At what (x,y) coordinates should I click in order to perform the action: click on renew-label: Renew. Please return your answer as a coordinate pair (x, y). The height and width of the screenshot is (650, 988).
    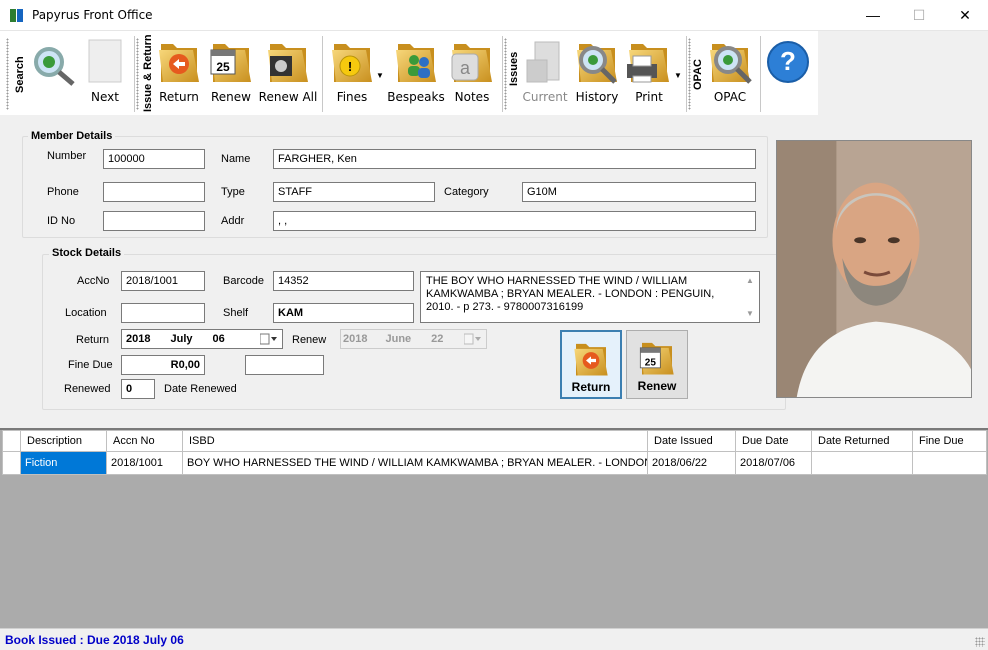
    Looking at the image, I should click on (231, 97).